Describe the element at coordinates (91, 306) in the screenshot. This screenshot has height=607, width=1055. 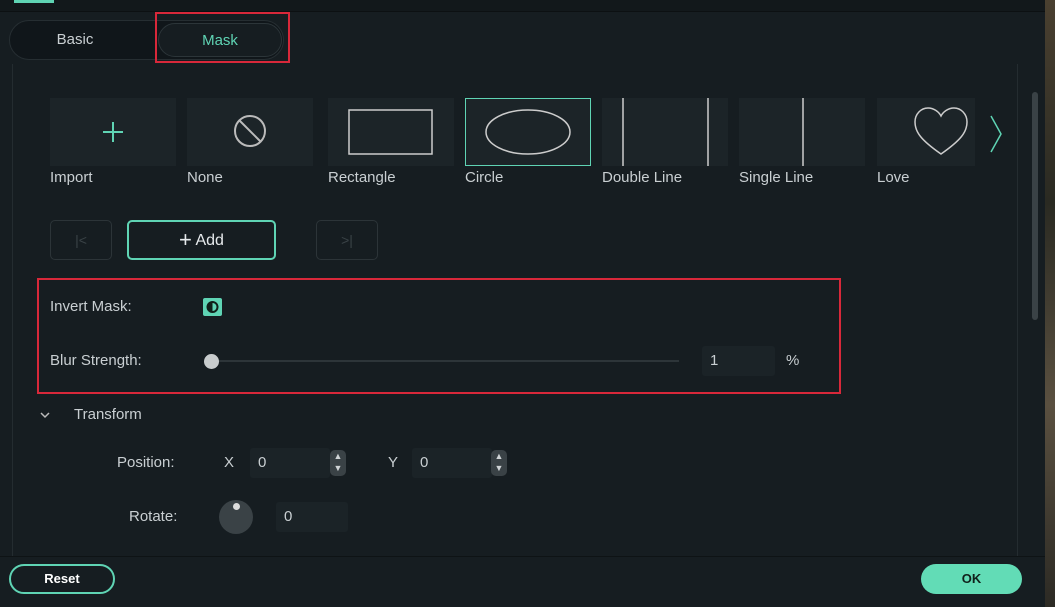
I see `invert-mask-label: Invert Mask:` at that location.